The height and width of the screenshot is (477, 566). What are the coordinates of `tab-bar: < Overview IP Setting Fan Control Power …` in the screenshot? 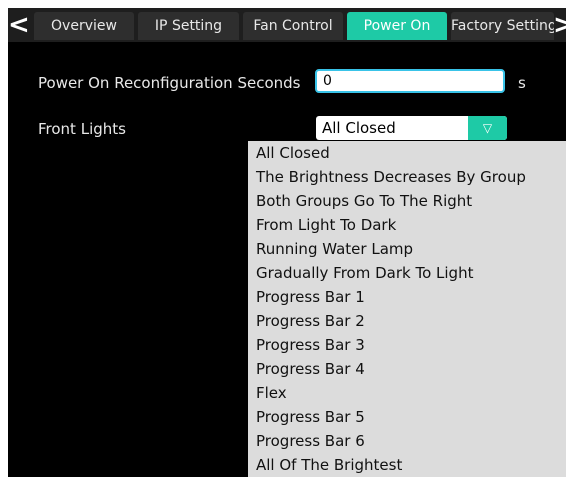 It's located at (287, 25).